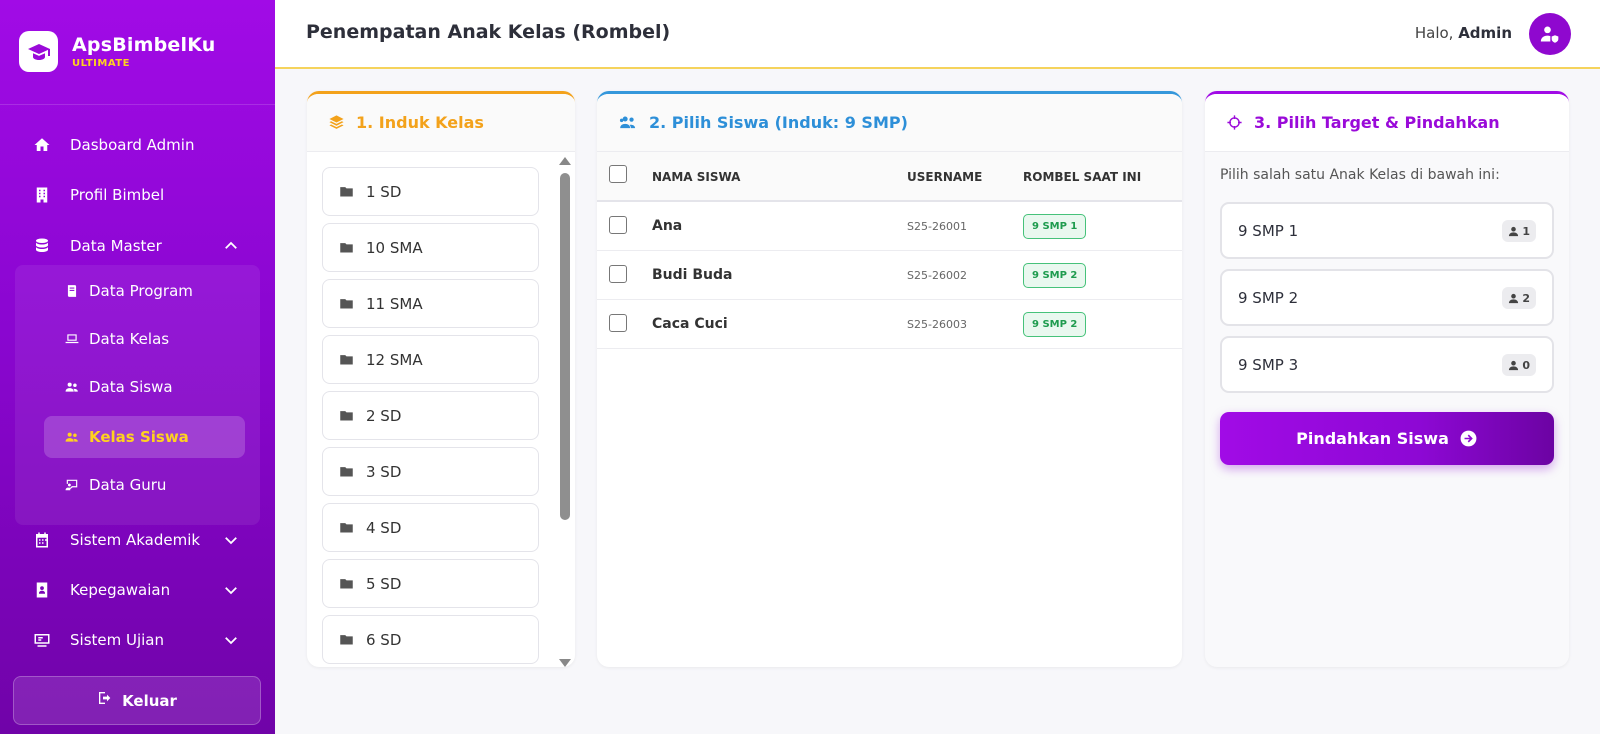  I want to click on sidebar-item-data-master: Data Master, so click(96, 246).